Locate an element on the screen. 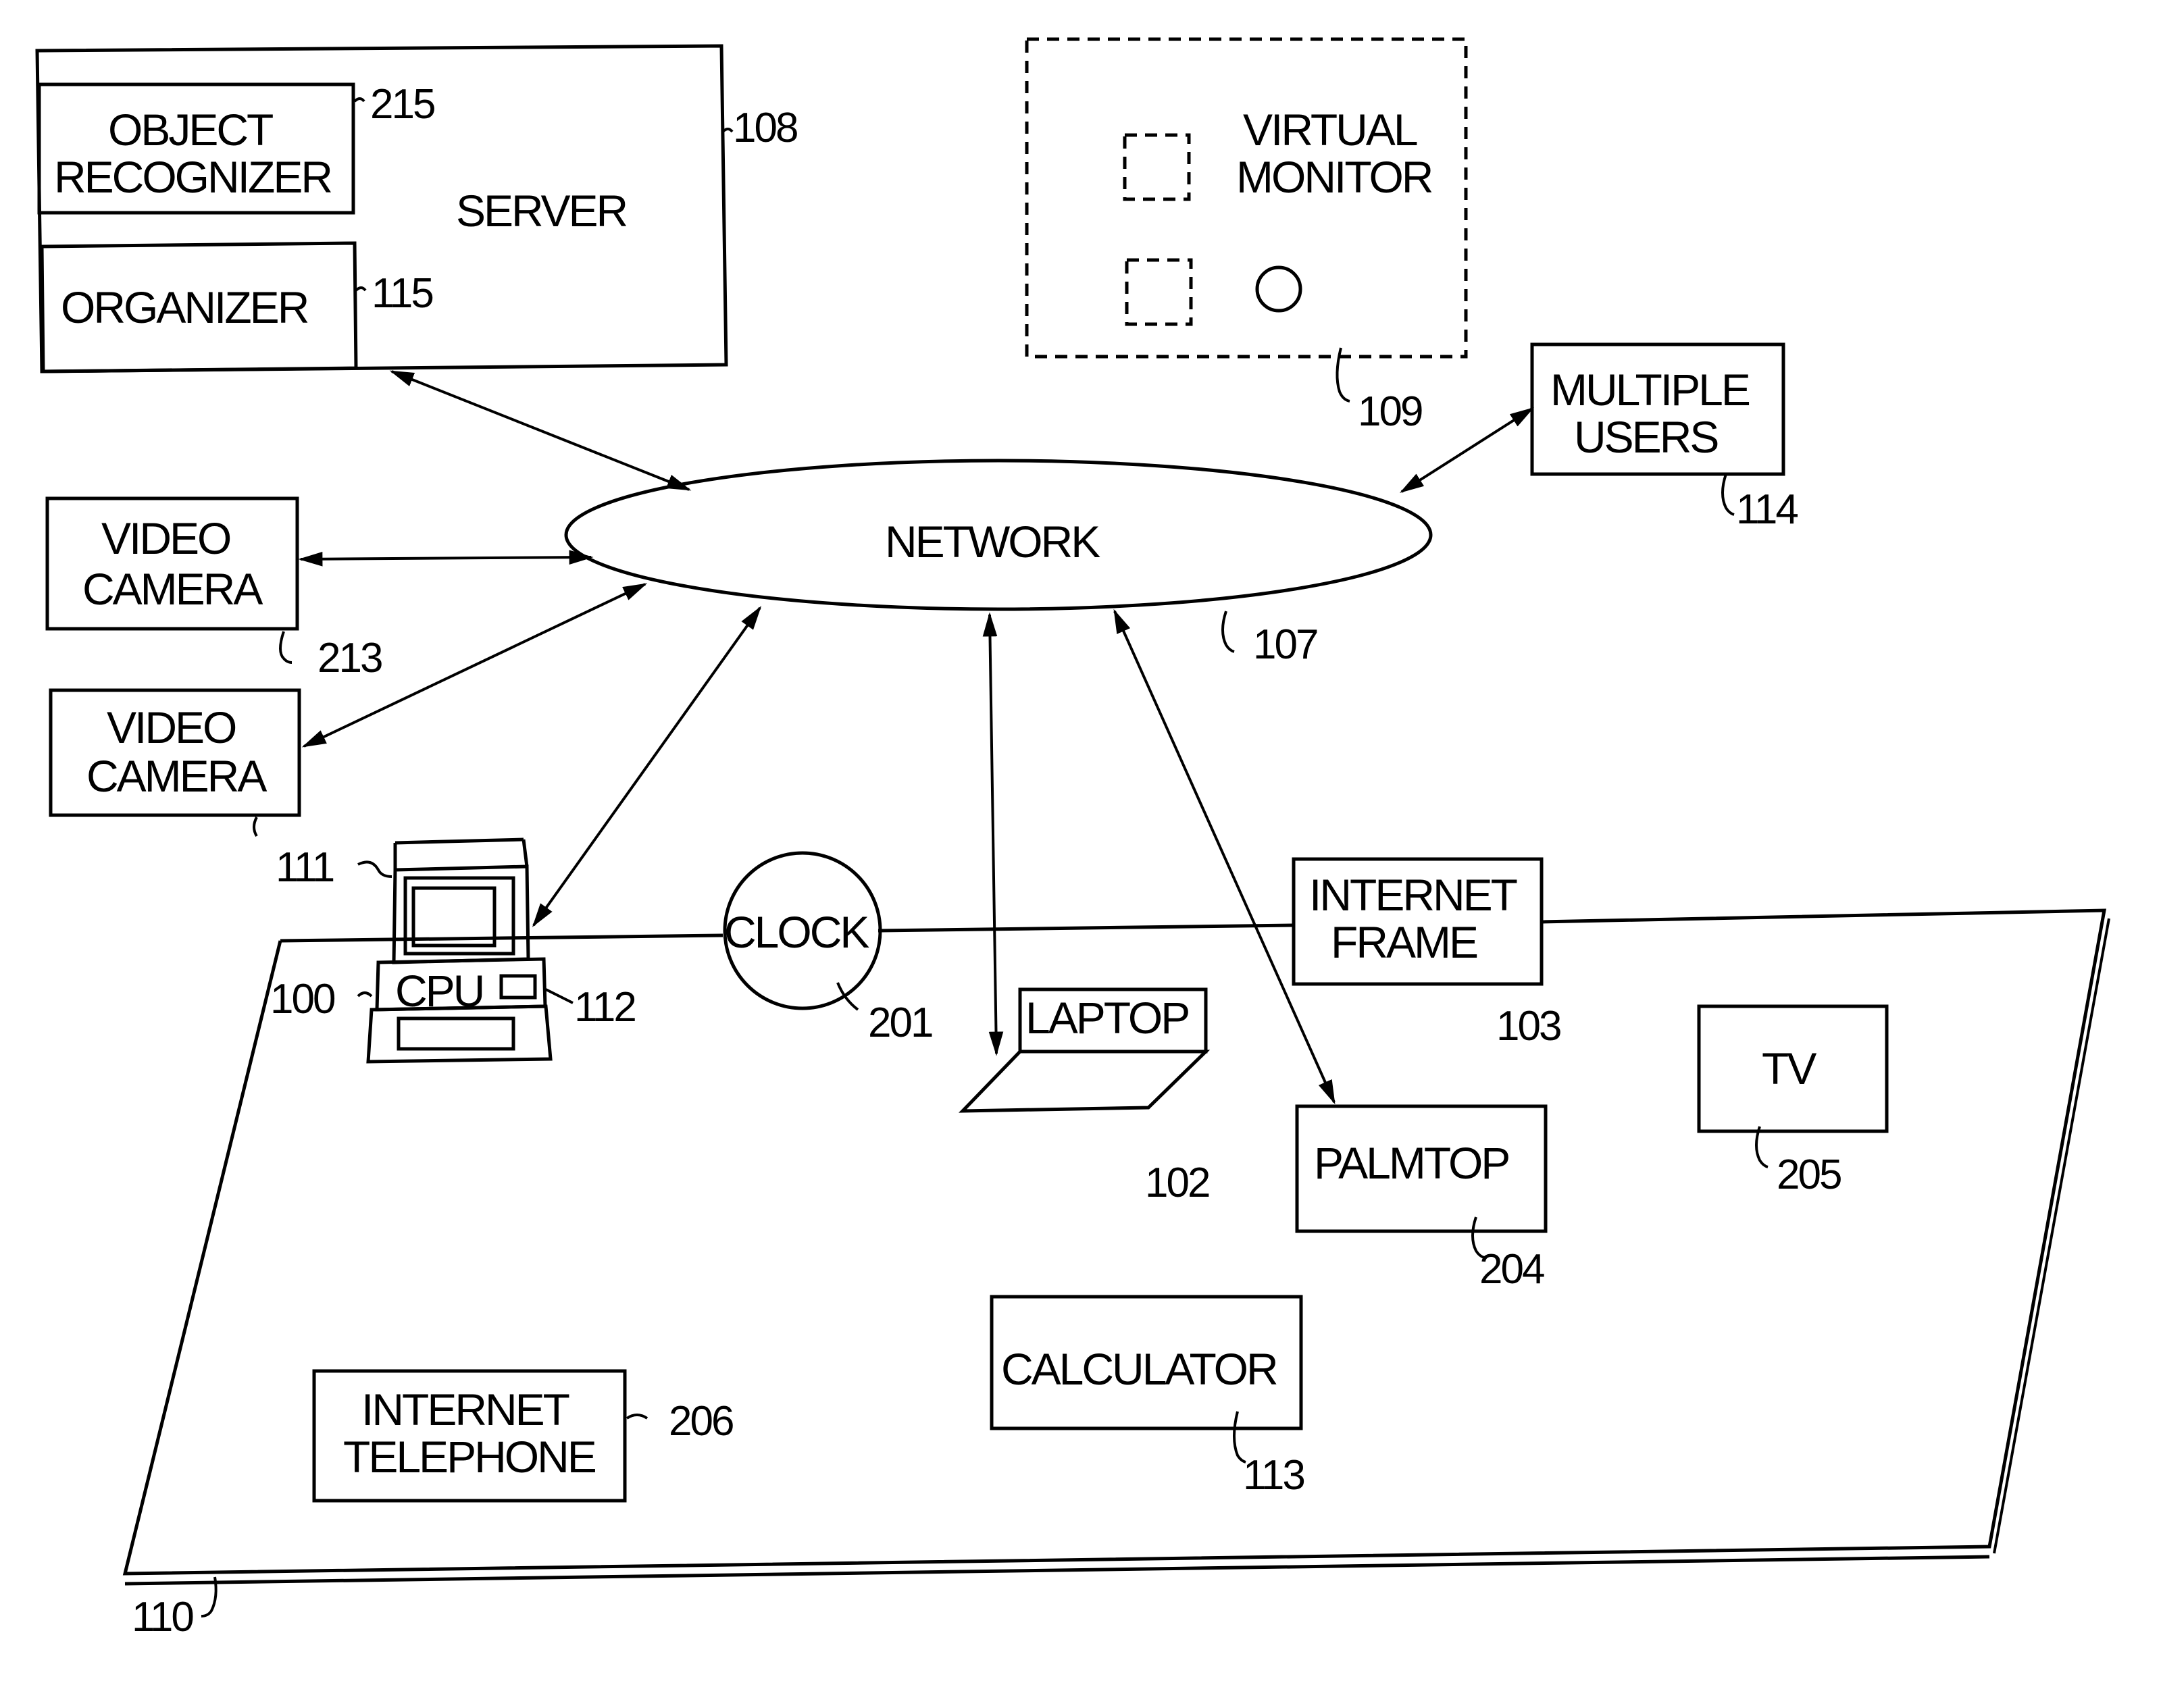 The width and height of the screenshot is (2161, 1708). network-ref: 107 is located at coordinates (1285, 644).